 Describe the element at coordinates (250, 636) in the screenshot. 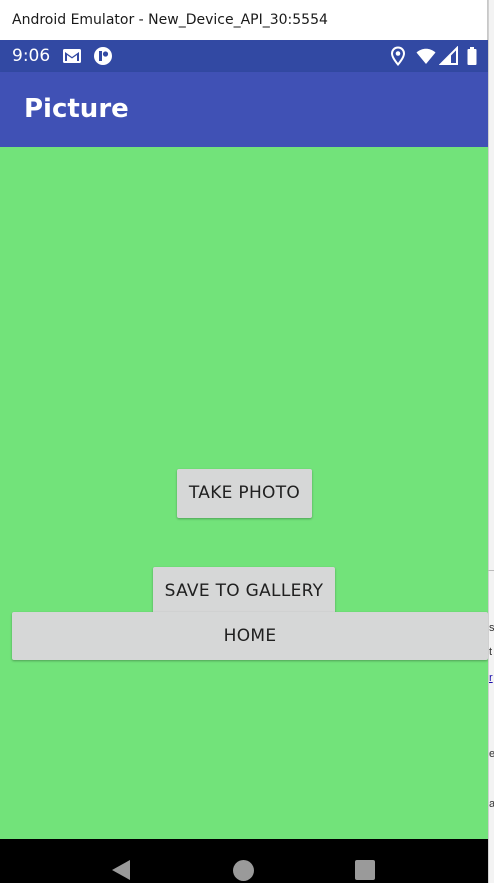

I see `home-button: HOME` at that location.